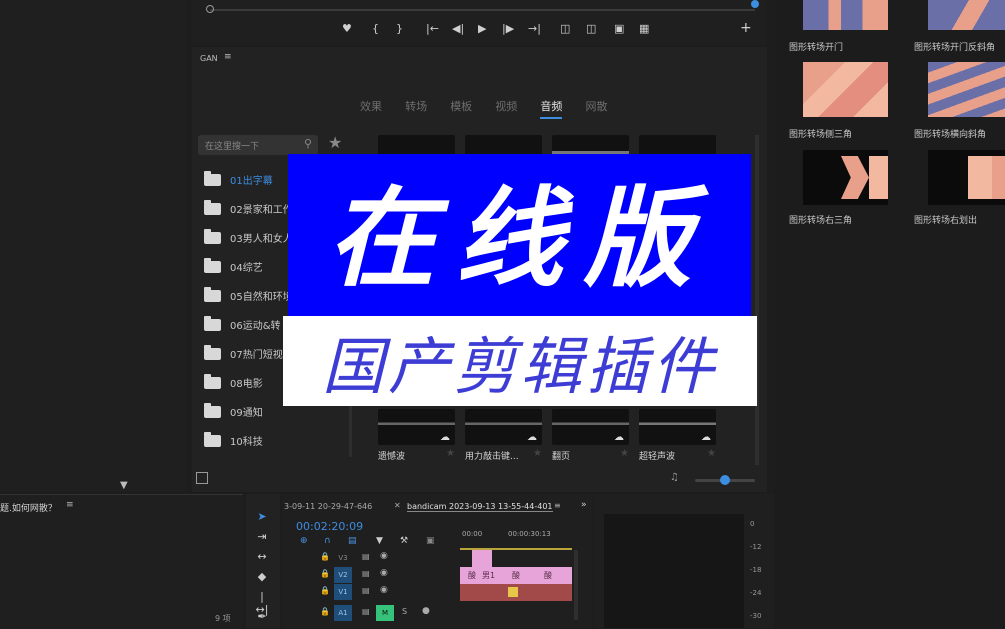 This screenshot has height=629, width=1005. I want to click on panel-menu-icon: ≡, so click(228, 57).